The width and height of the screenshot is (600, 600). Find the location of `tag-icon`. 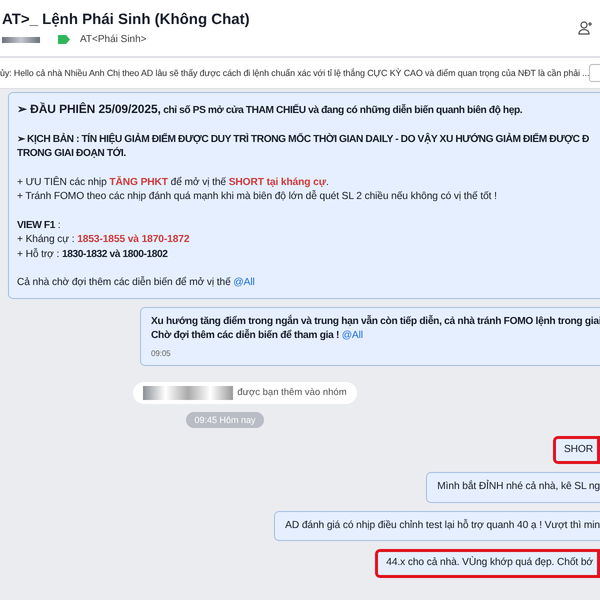

tag-icon is located at coordinates (64, 39).